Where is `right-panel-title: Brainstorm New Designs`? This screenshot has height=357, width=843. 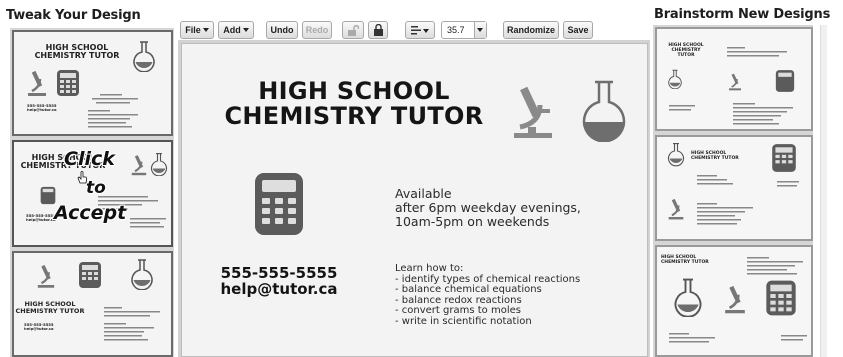 right-panel-title: Brainstorm New Designs is located at coordinates (742, 14).